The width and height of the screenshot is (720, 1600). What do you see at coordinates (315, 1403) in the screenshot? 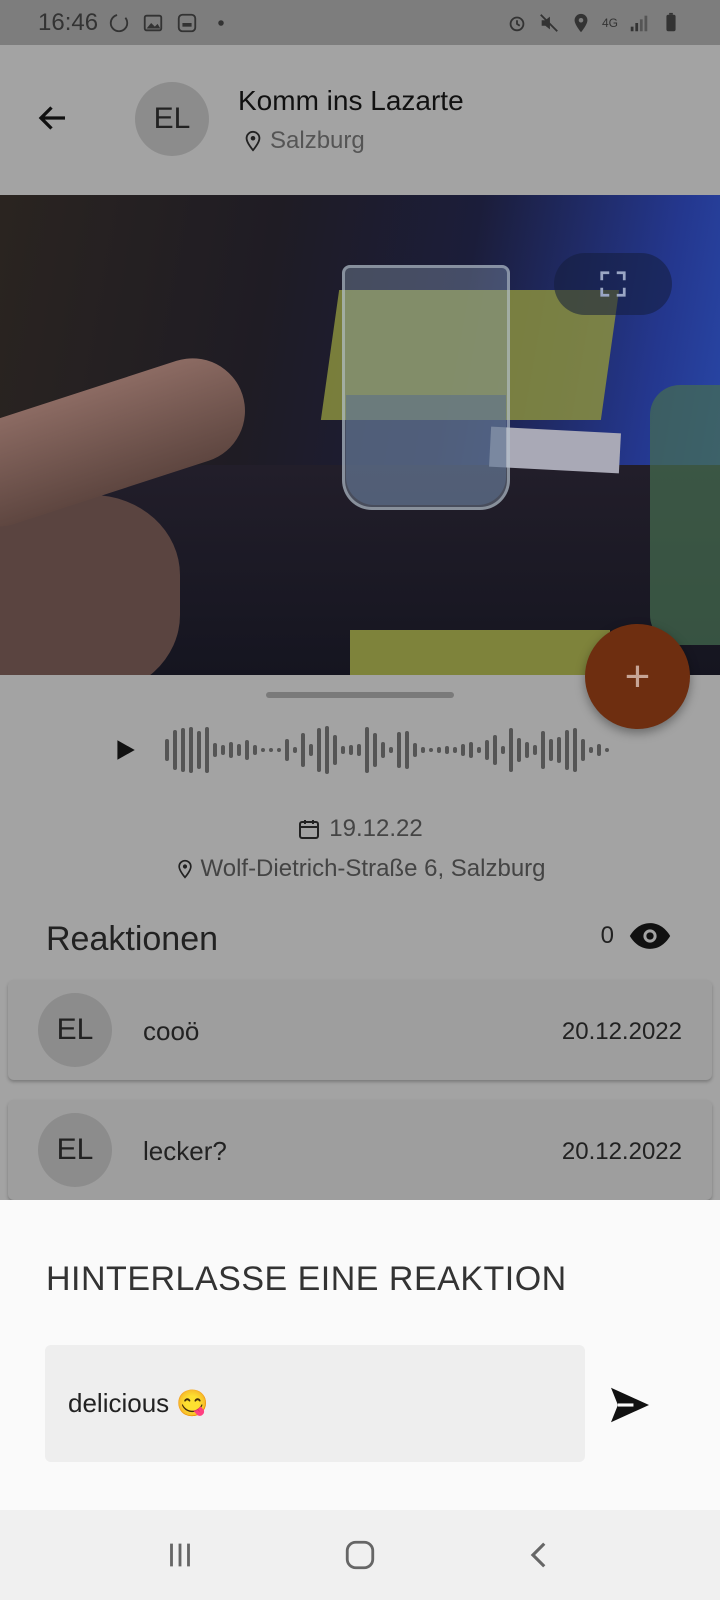
I see `reaction-input: delicious 😋` at bounding box center [315, 1403].